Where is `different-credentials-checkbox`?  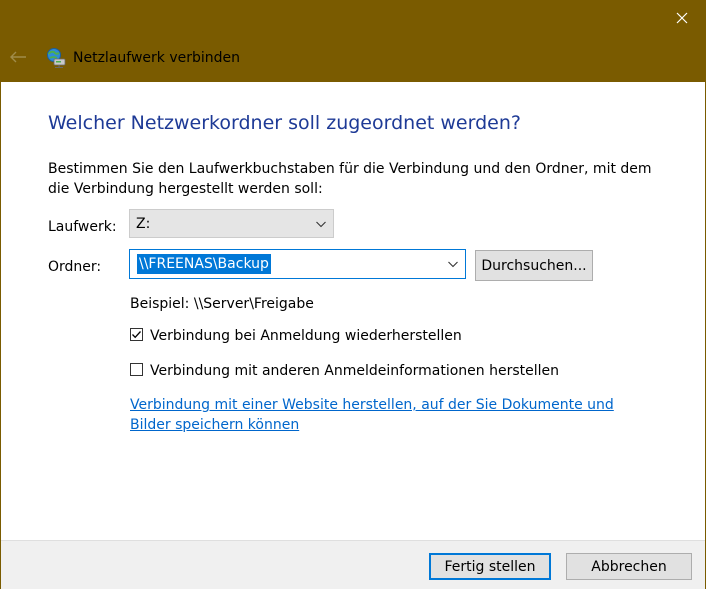
different-credentials-checkbox is located at coordinates (136, 369).